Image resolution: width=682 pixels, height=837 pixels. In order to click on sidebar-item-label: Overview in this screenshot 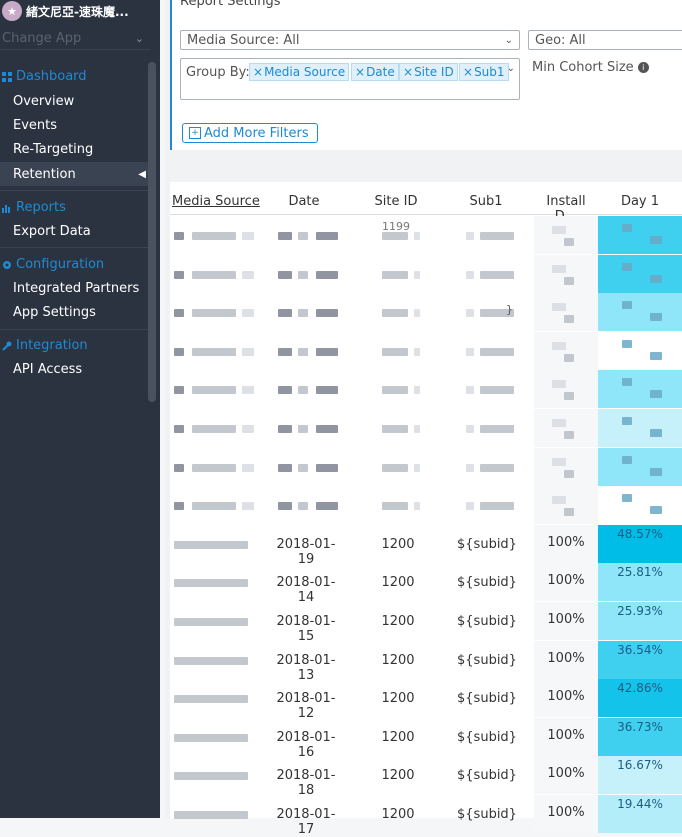, I will do `click(44, 101)`.